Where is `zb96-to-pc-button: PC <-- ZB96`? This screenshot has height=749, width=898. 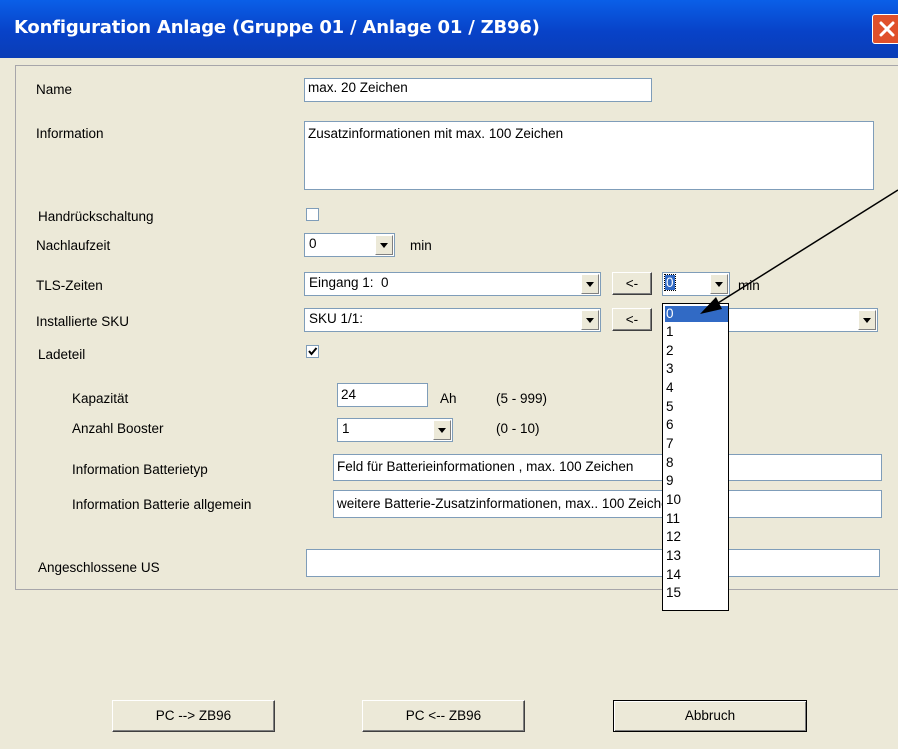
zb96-to-pc-button: PC <-- ZB96 is located at coordinates (443, 716).